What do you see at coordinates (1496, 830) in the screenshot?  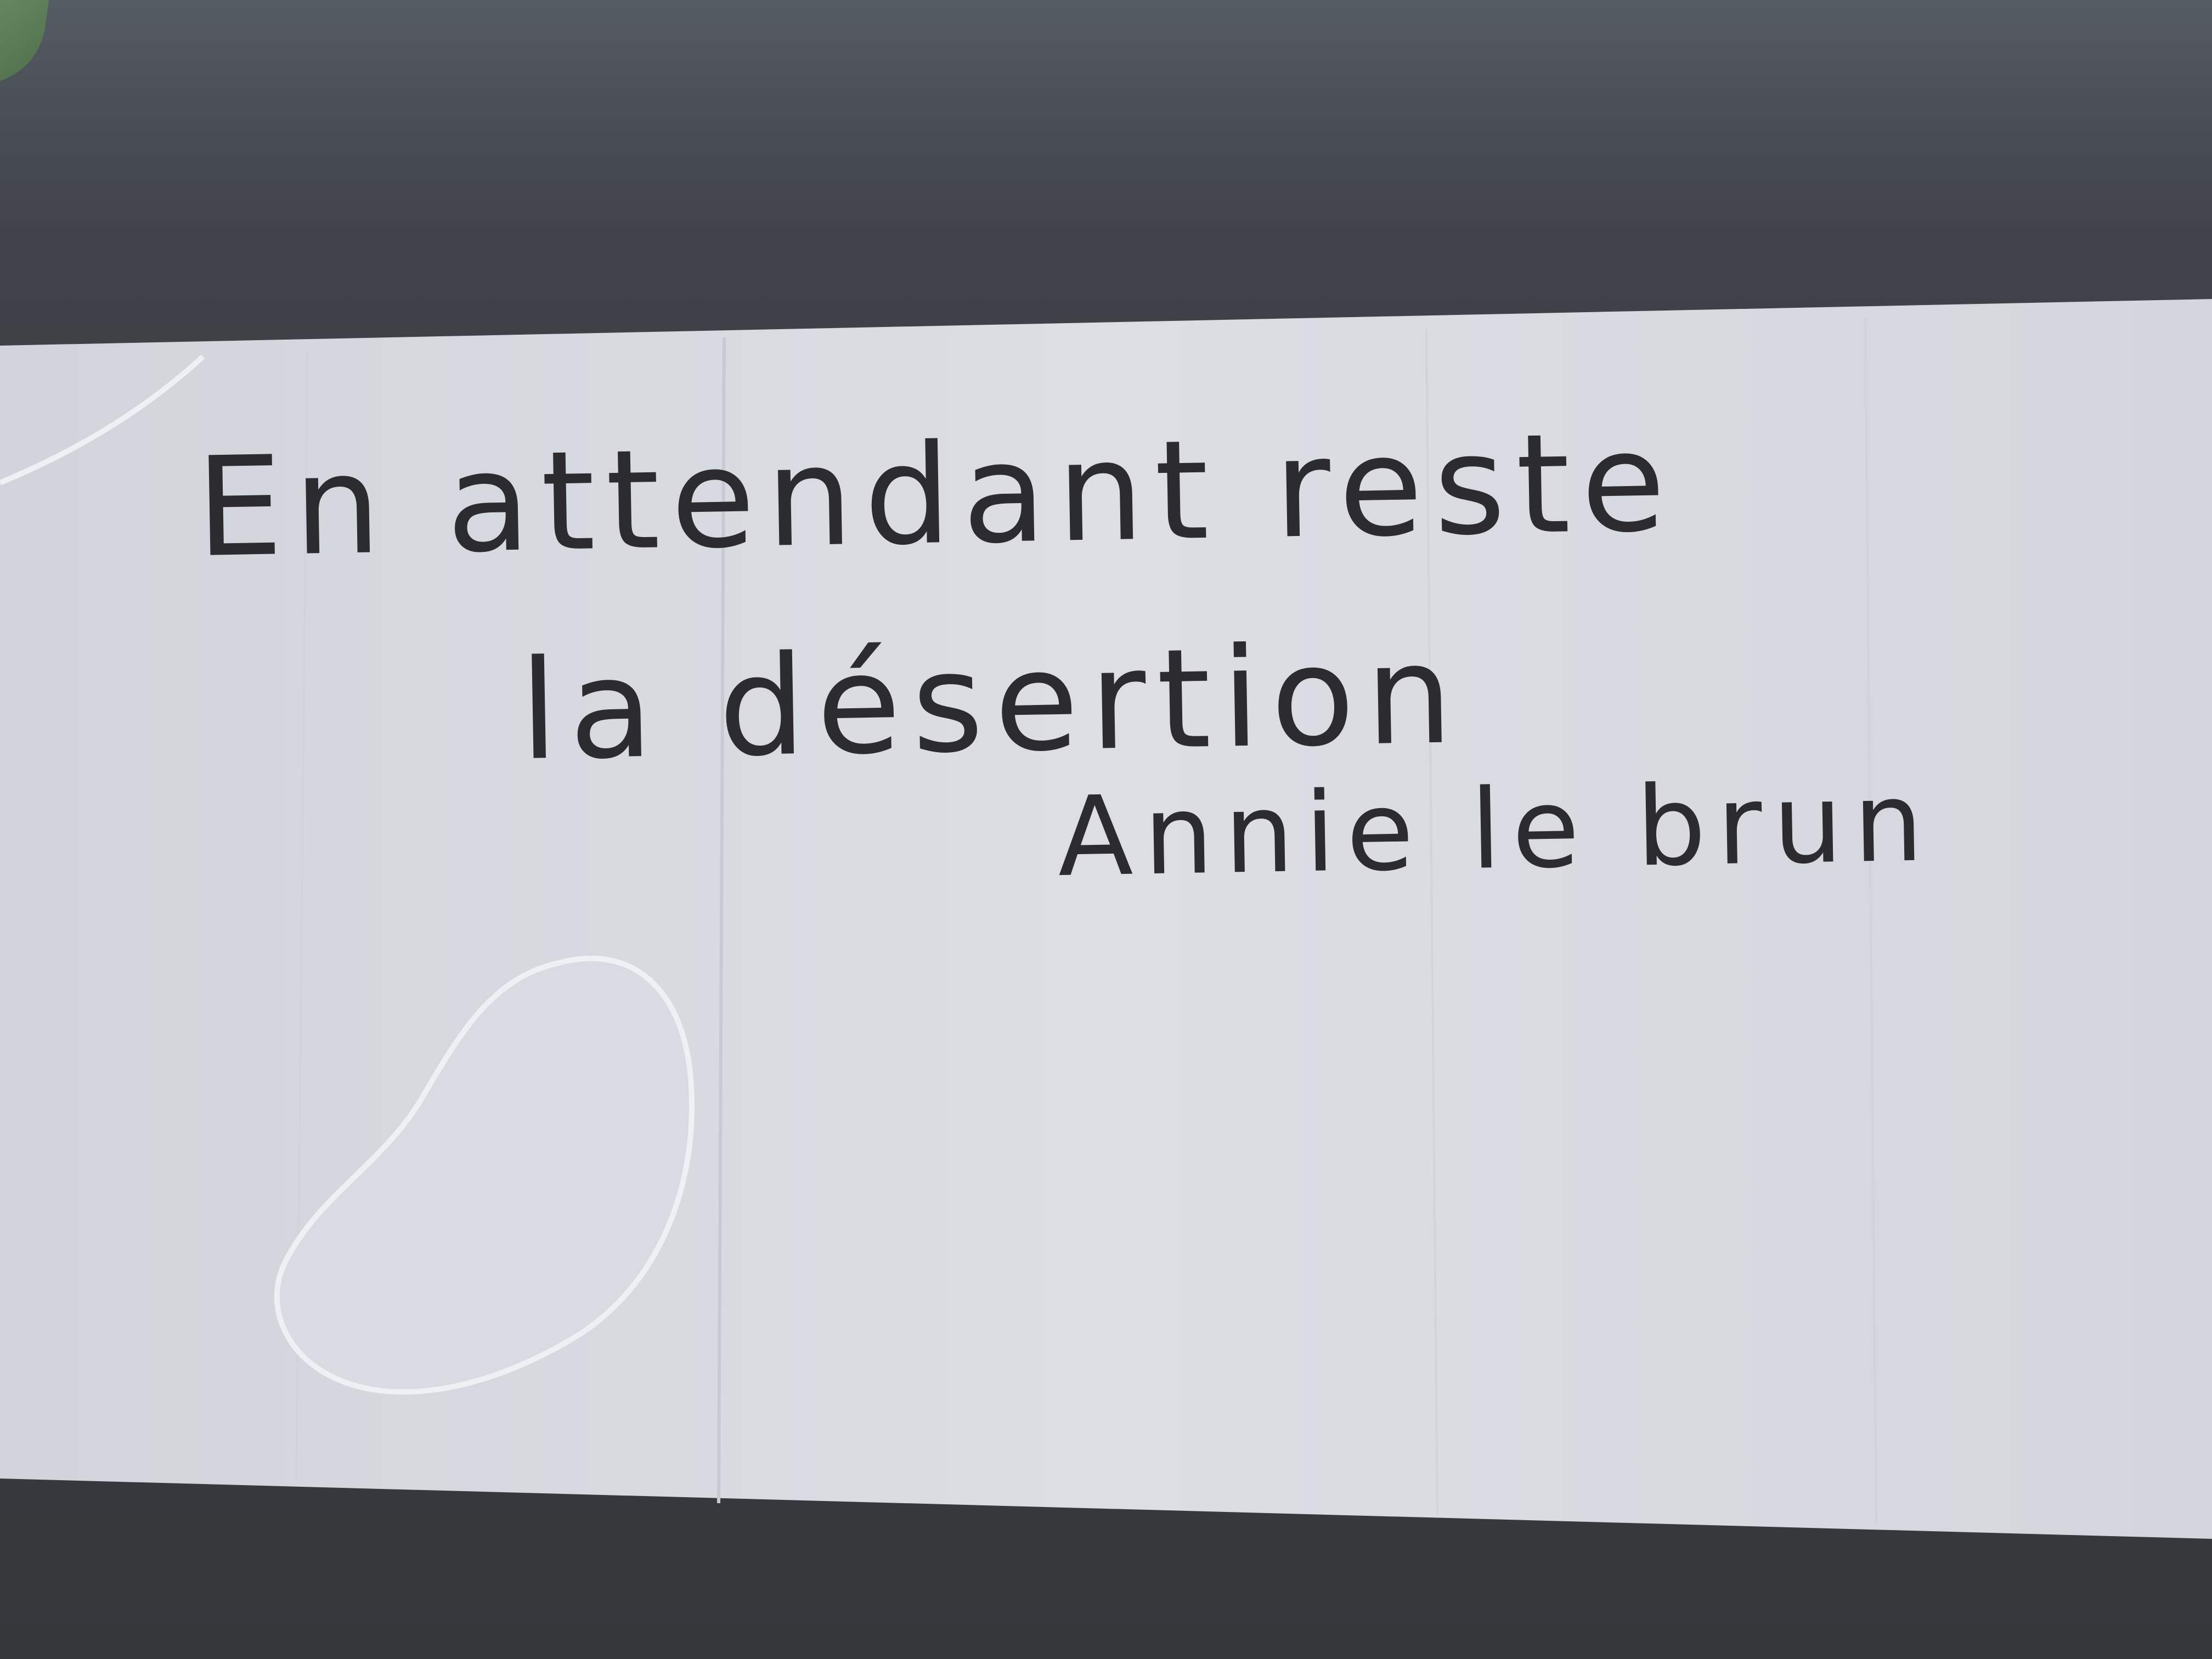 I see `handwriting-signature: Annie le brun` at bounding box center [1496, 830].